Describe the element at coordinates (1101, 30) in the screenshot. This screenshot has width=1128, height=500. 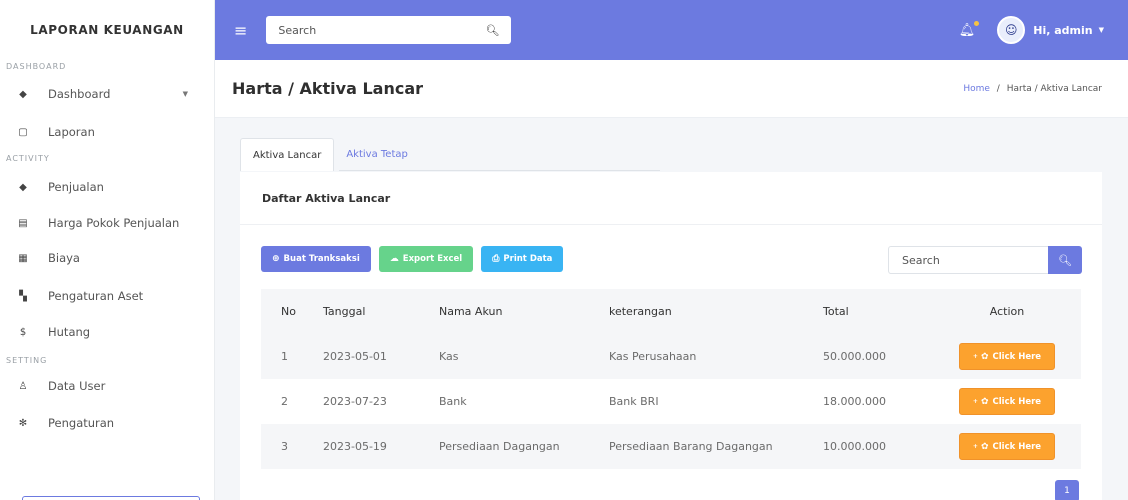
I see `caret-down-icon: ▼` at that location.